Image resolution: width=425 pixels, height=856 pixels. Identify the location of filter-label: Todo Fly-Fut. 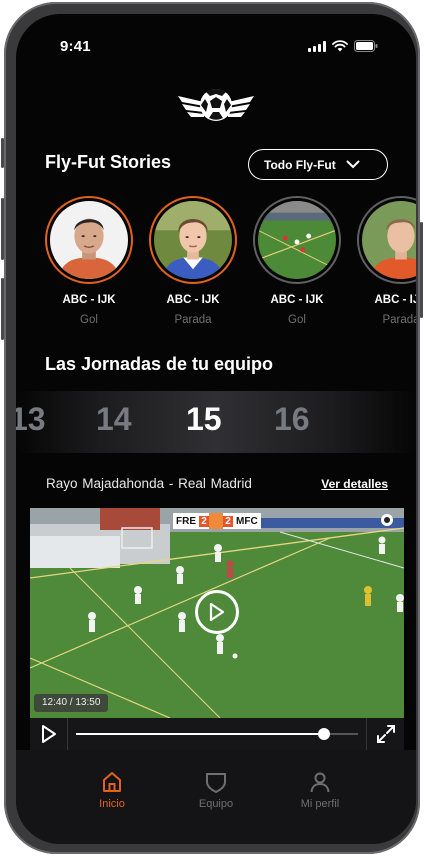
(300, 164).